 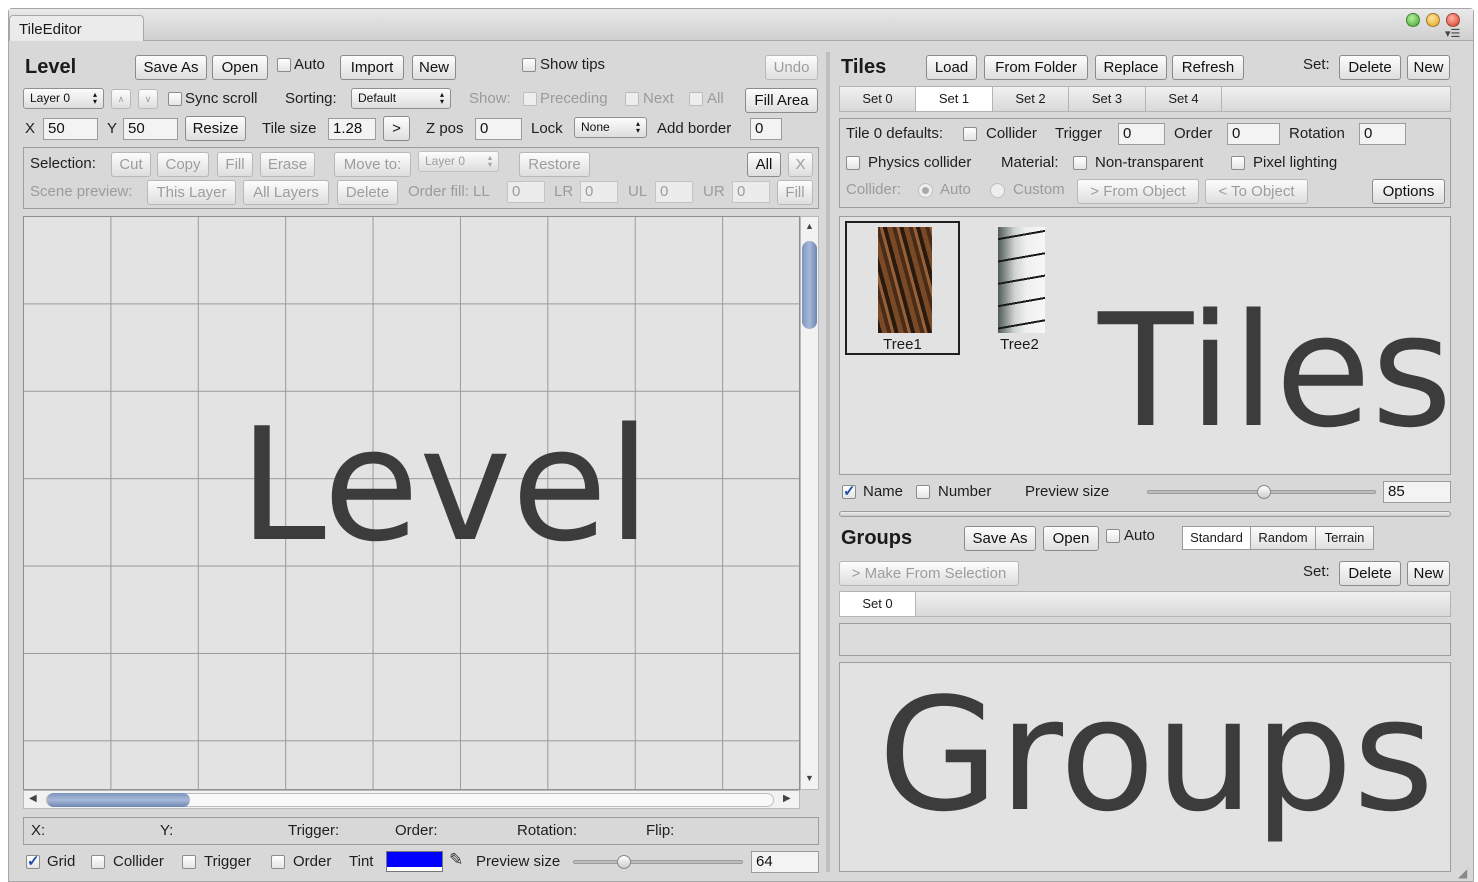 What do you see at coordinates (414, 861) in the screenshot?
I see `tint-color-swatch` at bounding box center [414, 861].